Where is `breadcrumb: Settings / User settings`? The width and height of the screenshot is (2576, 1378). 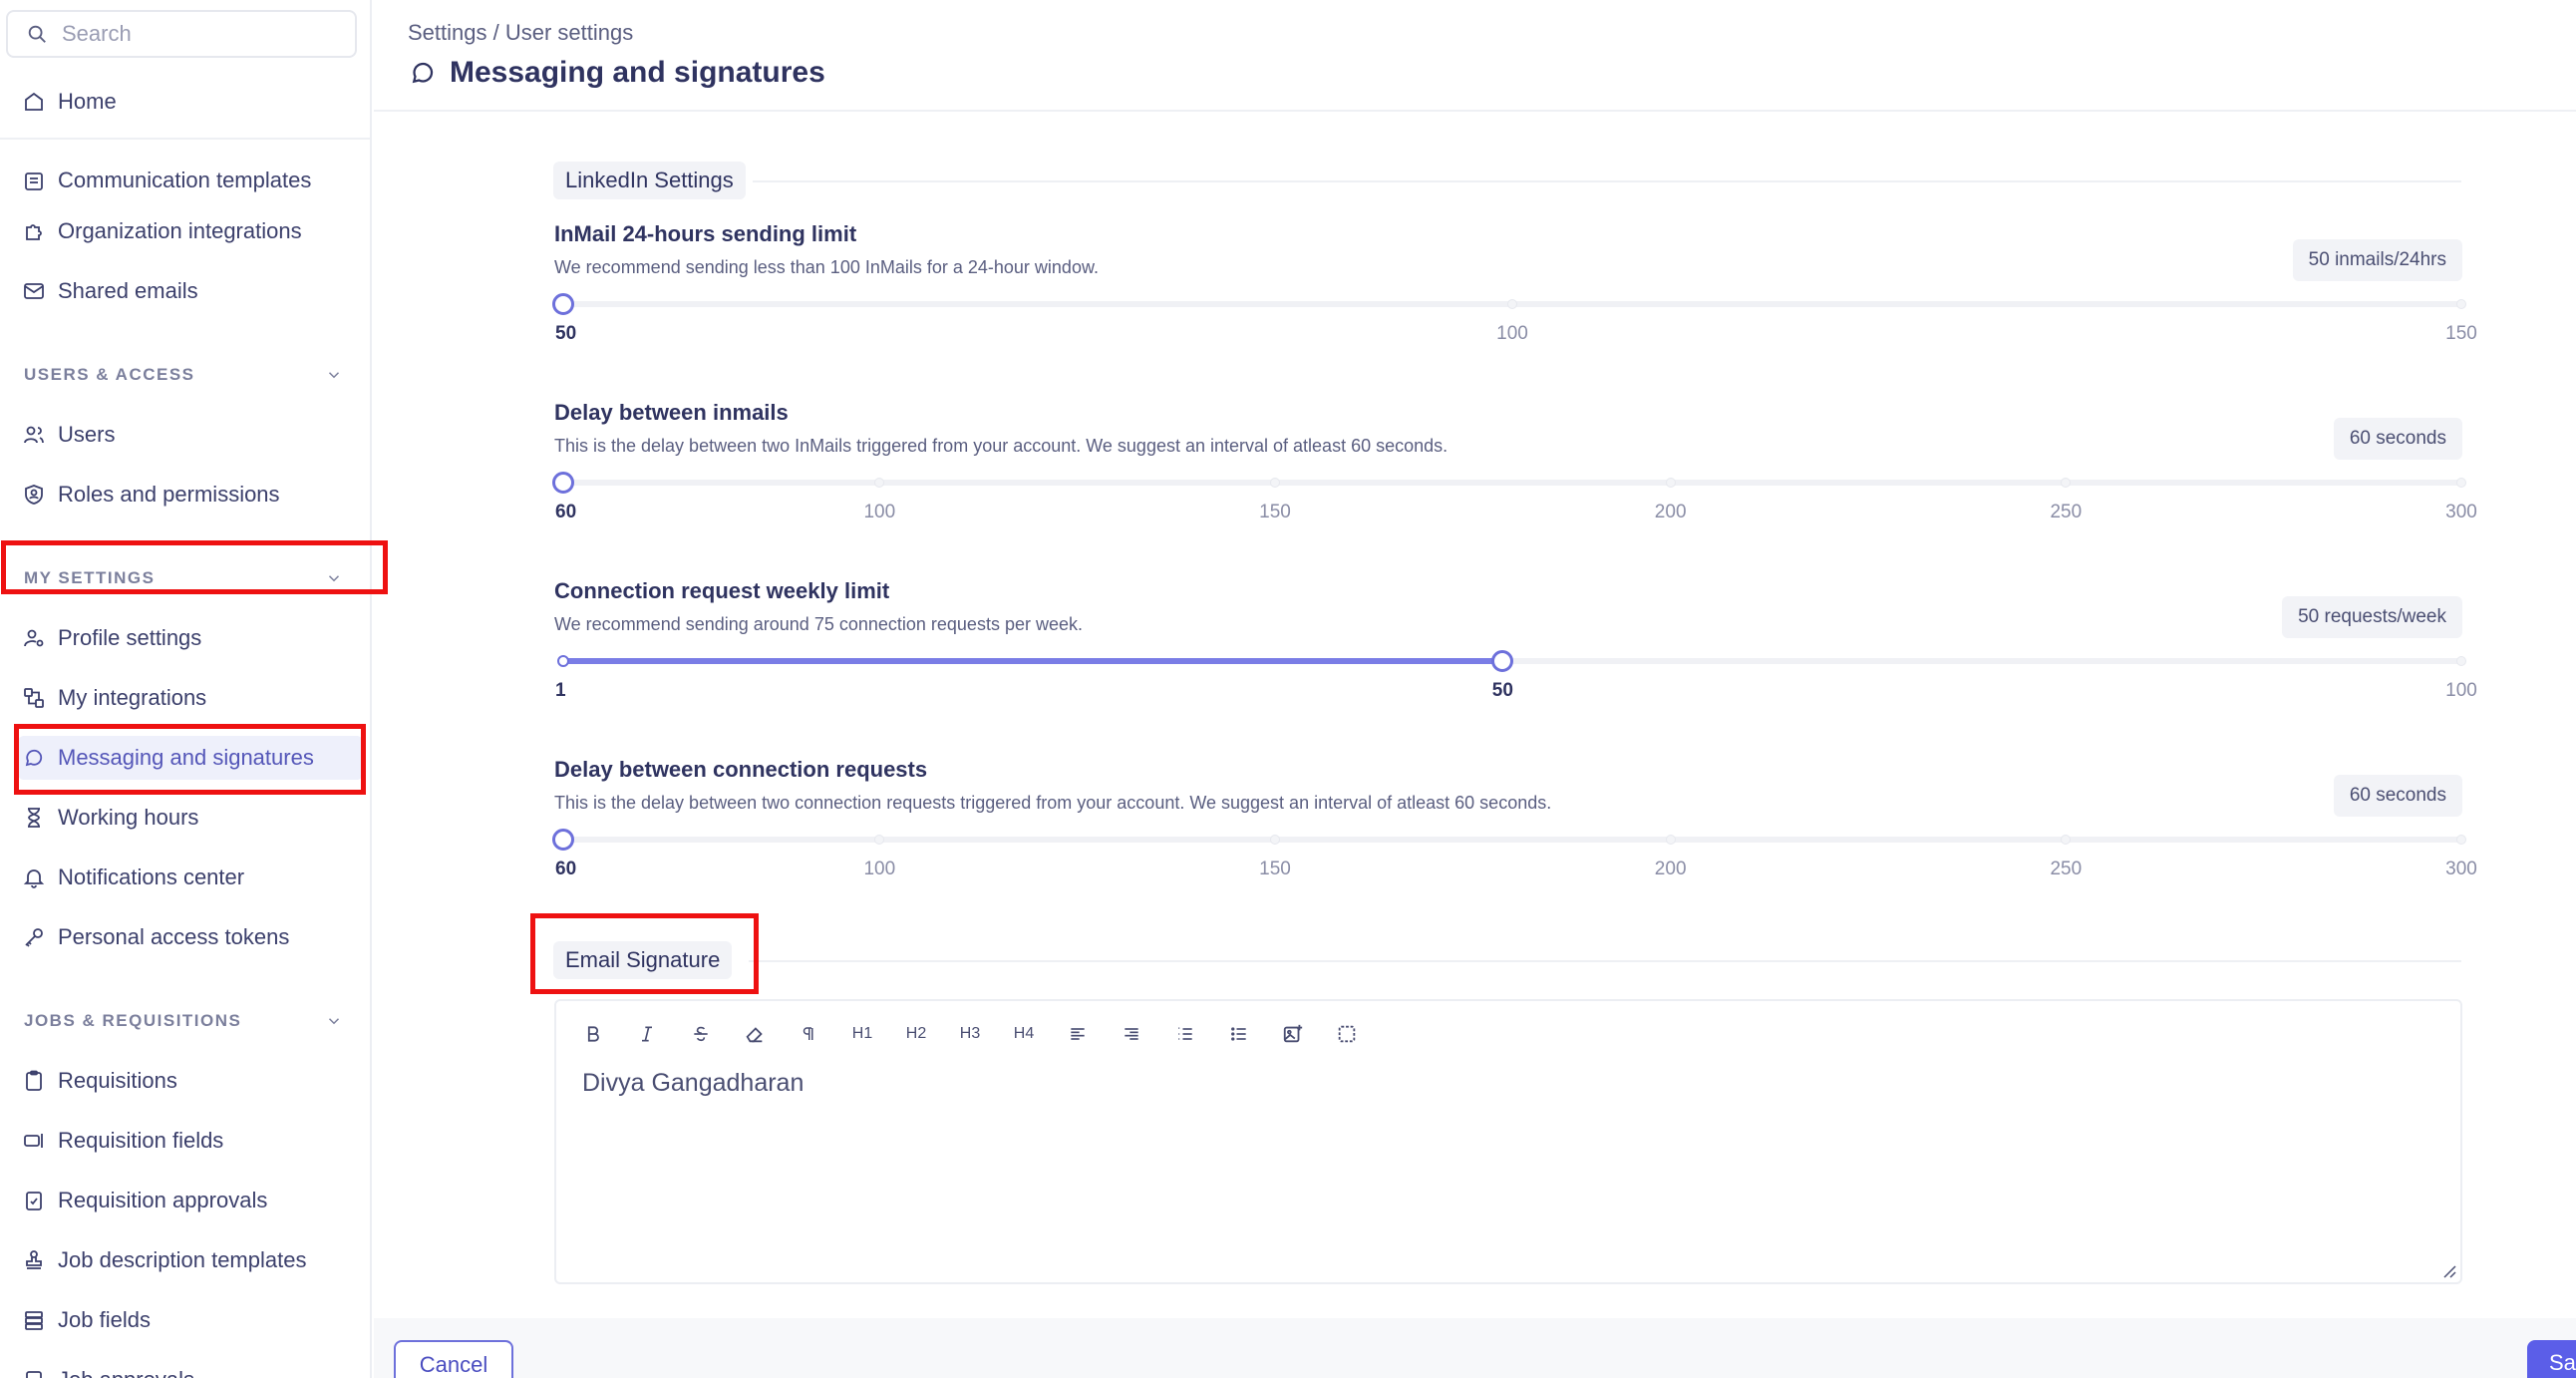 breadcrumb: Settings / User settings is located at coordinates (521, 32).